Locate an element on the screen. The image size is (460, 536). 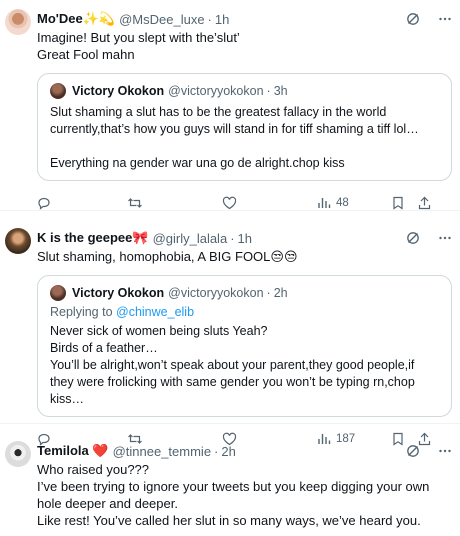
replying-to-label: Replying to is located at coordinates (83, 312).